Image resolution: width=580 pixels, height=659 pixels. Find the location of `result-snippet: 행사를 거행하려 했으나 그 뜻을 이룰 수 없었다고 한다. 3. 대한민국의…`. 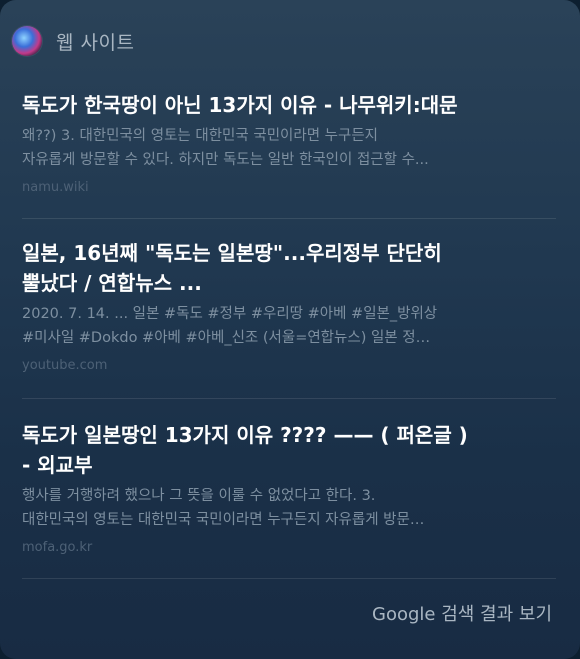

result-snippet: 행사를 거행하려 했으나 그 뜻을 이룰 수 없었다고 한다. 3. 대한민국의… is located at coordinates (289, 508).